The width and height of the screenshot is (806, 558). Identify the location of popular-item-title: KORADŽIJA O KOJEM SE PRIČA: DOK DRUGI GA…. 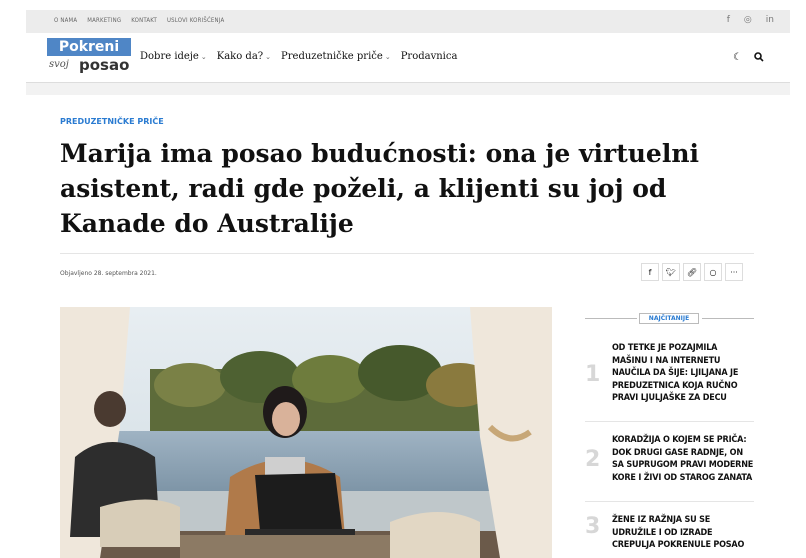
(683, 459).